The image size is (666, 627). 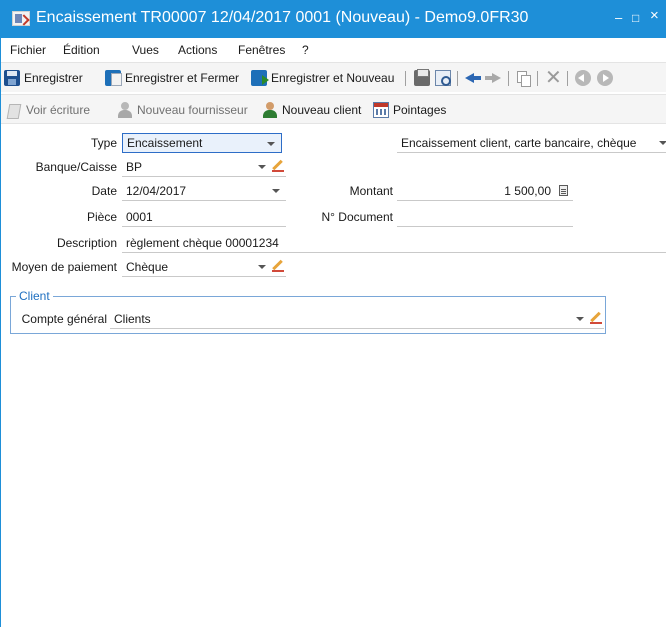 What do you see at coordinates (113, 78) in the screenshot?
I see `save-close-icon` at bounding box center [113, 78].